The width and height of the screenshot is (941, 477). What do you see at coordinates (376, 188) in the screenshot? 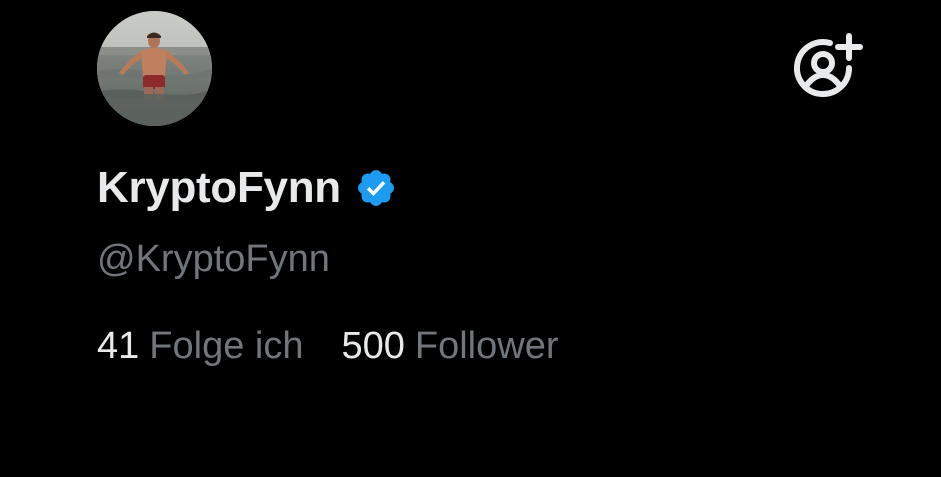
I see `verified-badge-icon` at bounding box center [376, 188].